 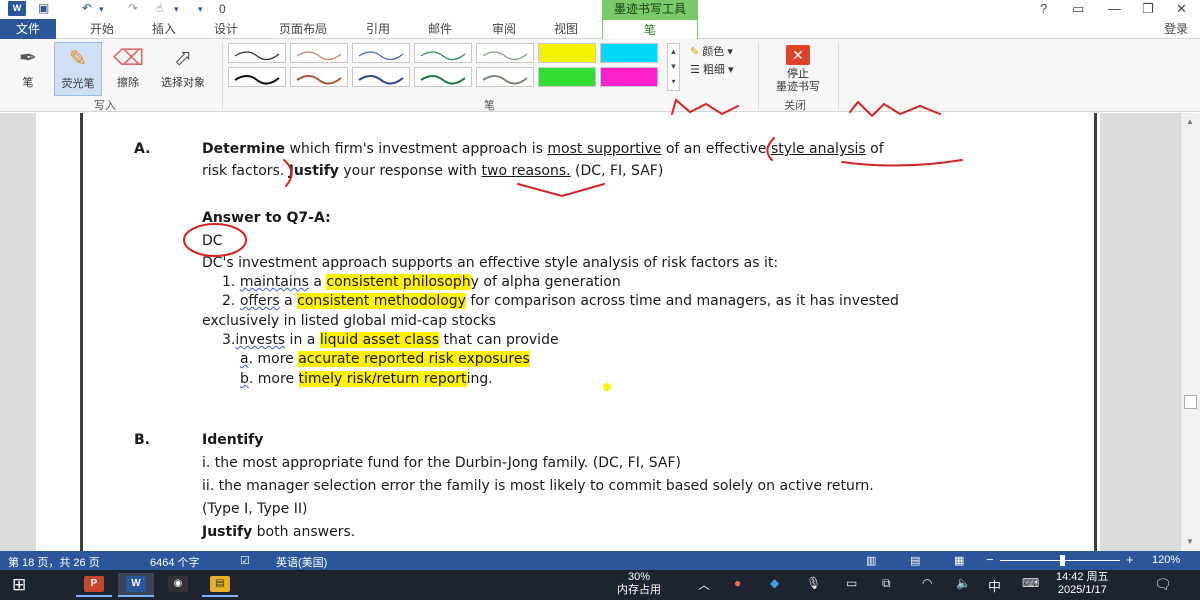 I want to click on highlighter-icon: ✎, so click(x=78, y=59).